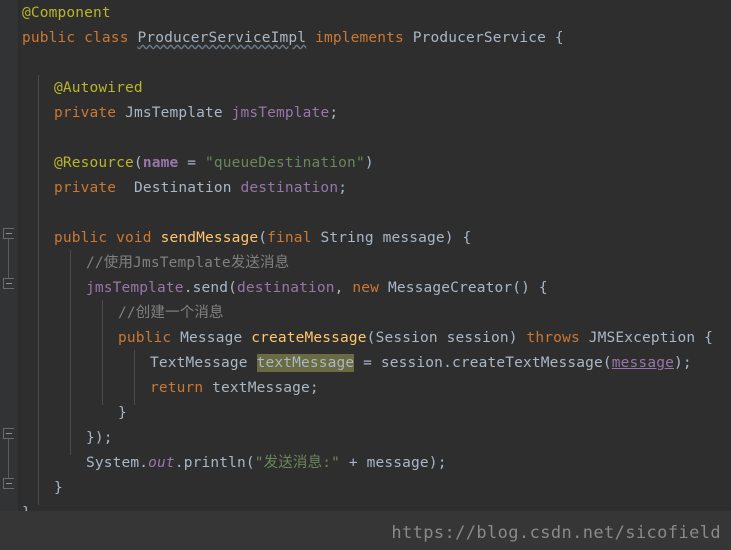  I want to click on code-token: message, so click(409, 238).